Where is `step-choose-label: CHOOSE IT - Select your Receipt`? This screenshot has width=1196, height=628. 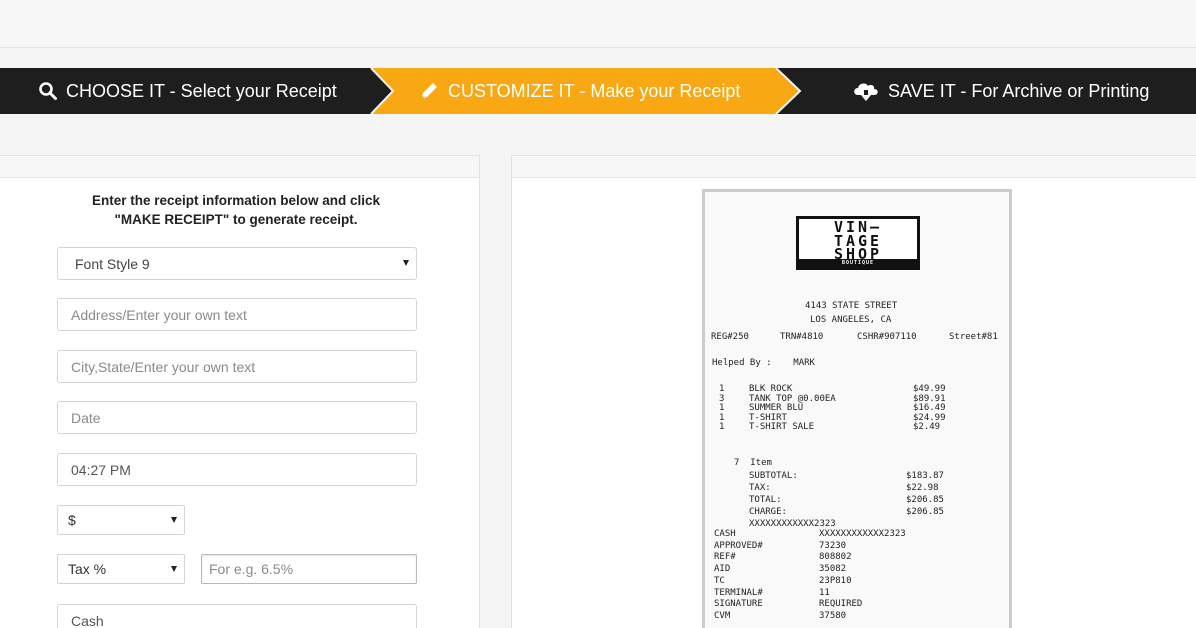
step-choose-label: CHOOSE IT - Select your Receipt is located at coordinates (201, 90).